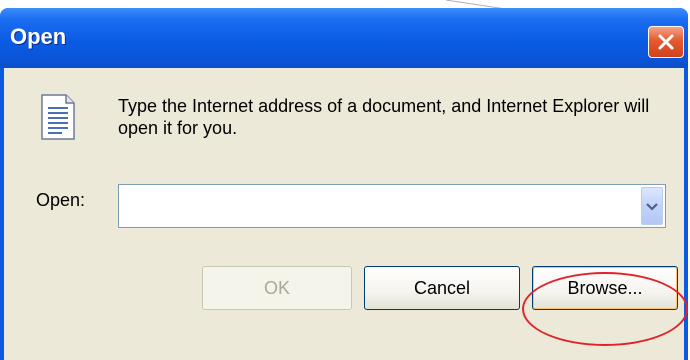 The width and height of the screenshot is (690, 360). I want to click on close-icon, so click(666, 42).